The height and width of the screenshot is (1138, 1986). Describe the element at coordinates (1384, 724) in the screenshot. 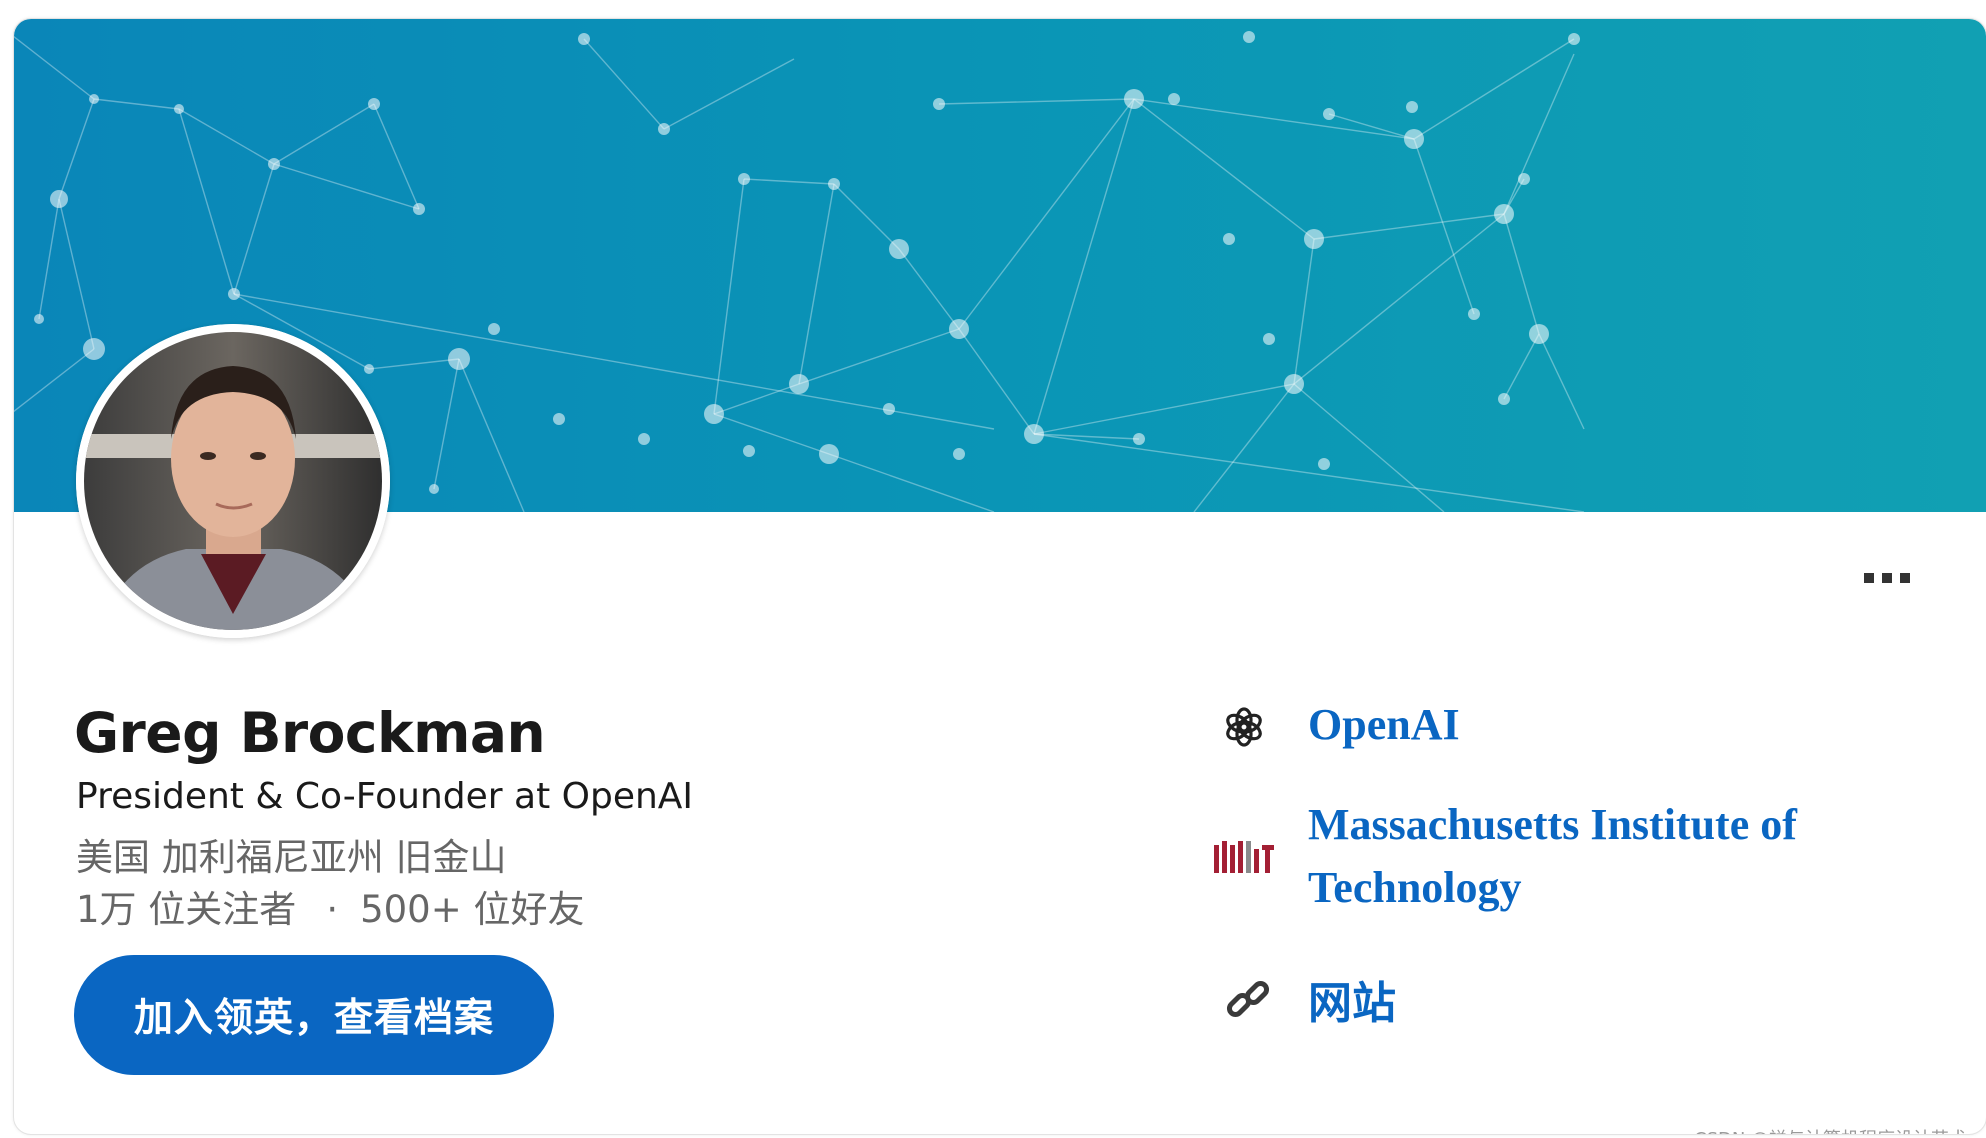

I see `company-link: OpenAI` at that location.